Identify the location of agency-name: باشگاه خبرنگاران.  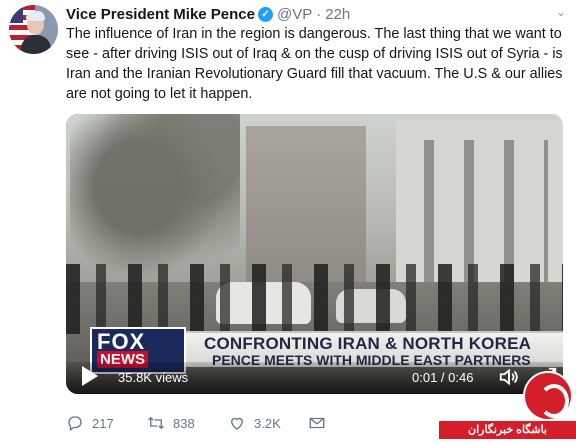
(507, 430).